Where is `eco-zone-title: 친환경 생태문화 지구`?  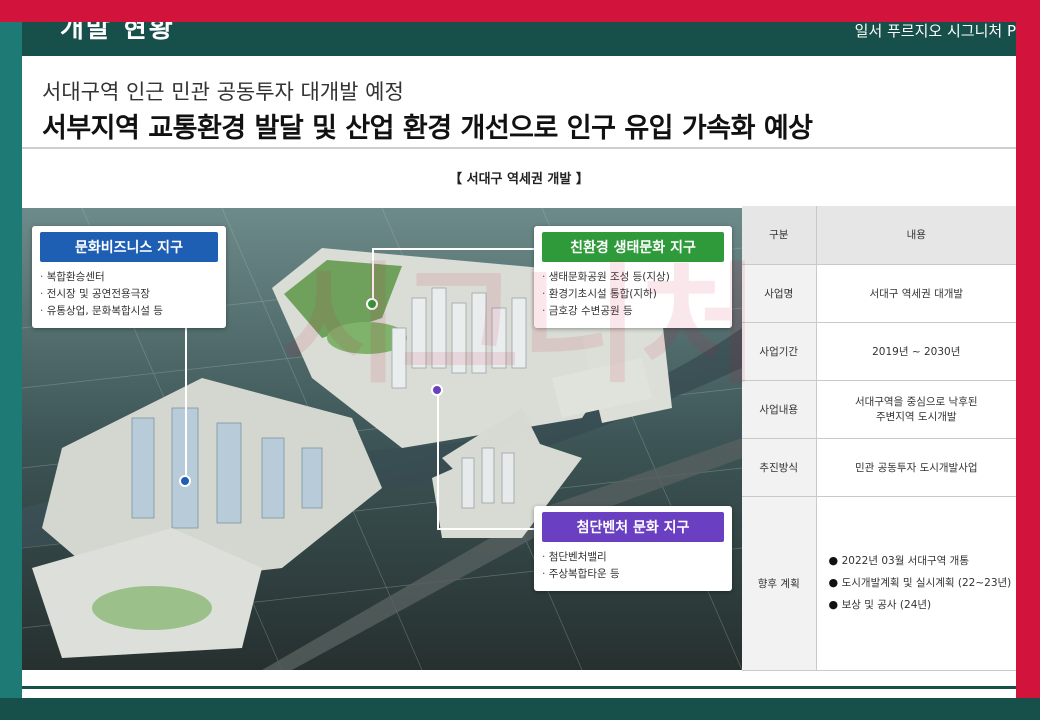 eco-zone-title: 친환경 생태문화 지구 is located at coordinates (633, 247).